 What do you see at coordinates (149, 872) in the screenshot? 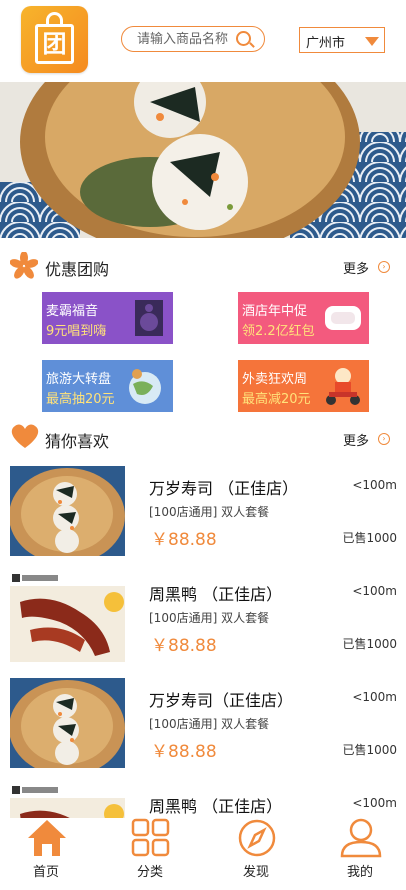
I see `tab-label: 分类` at bounding box center [149, 872].